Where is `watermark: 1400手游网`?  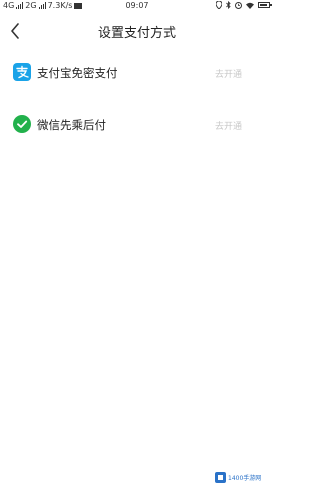 watermark: 1400手游网 is located at coordinates (242, 477).